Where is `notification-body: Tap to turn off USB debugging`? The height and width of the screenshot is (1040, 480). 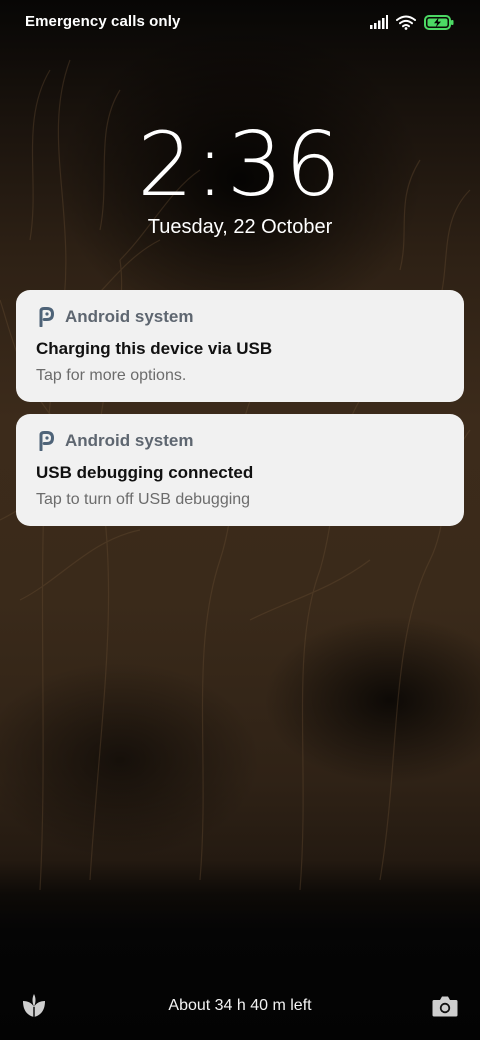
notification-body: Tap to turn off USB debugging is located at coordinates (143, 499).